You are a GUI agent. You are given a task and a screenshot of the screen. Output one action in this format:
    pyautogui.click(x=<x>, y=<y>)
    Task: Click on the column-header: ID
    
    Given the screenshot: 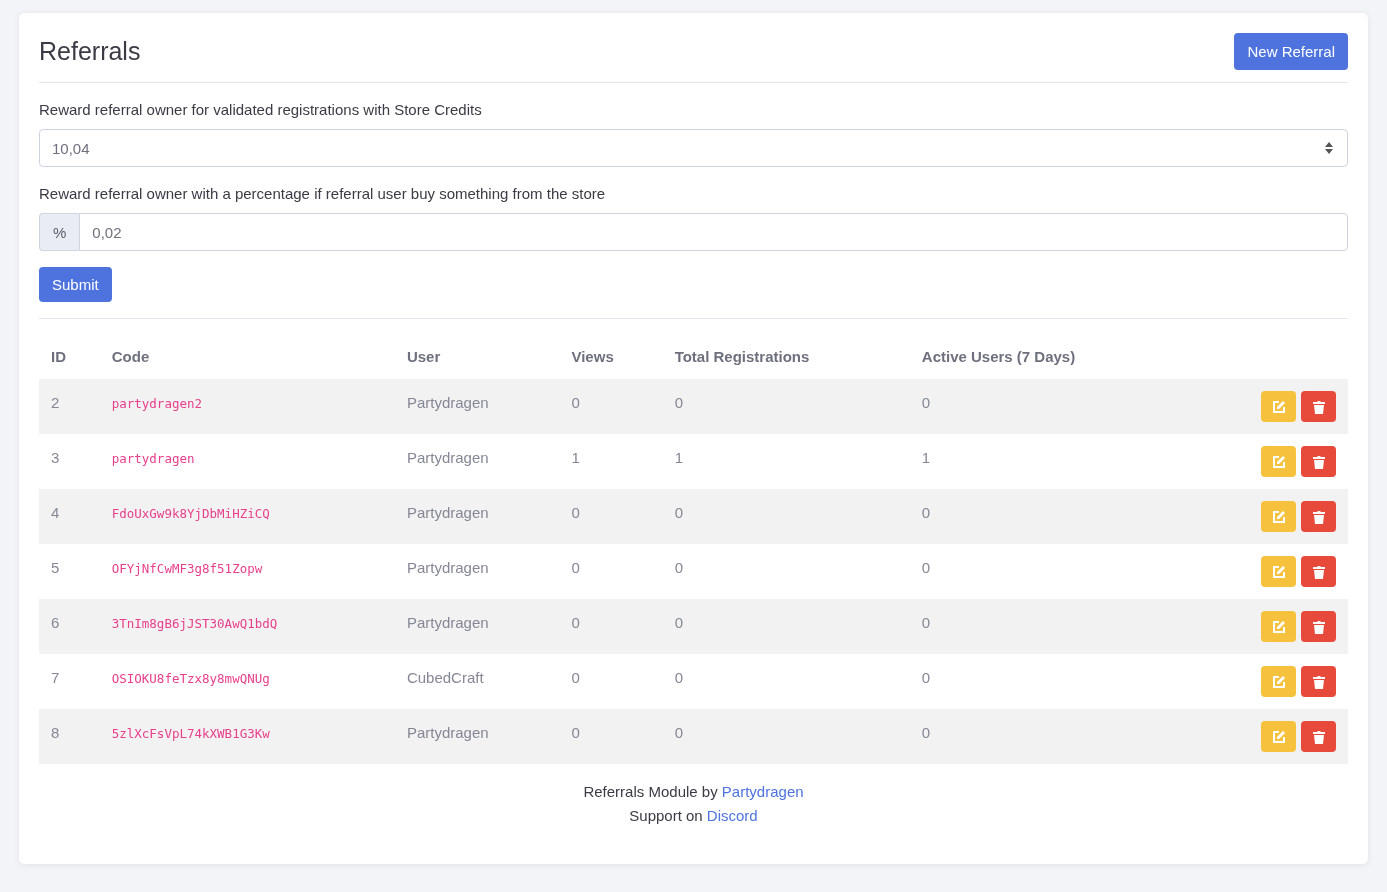 What is the action you would take?
    pyautogui.click(x=69, y=356)
    